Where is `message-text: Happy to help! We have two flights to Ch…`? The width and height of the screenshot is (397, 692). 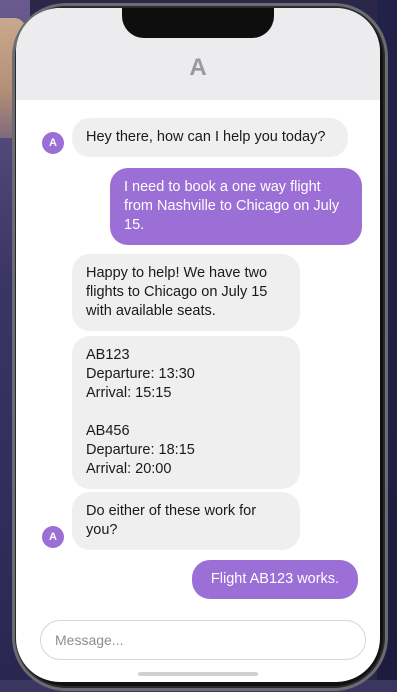 message-text: Happy to help! We have two flights to Ch… is located at coordinates (177, 292).